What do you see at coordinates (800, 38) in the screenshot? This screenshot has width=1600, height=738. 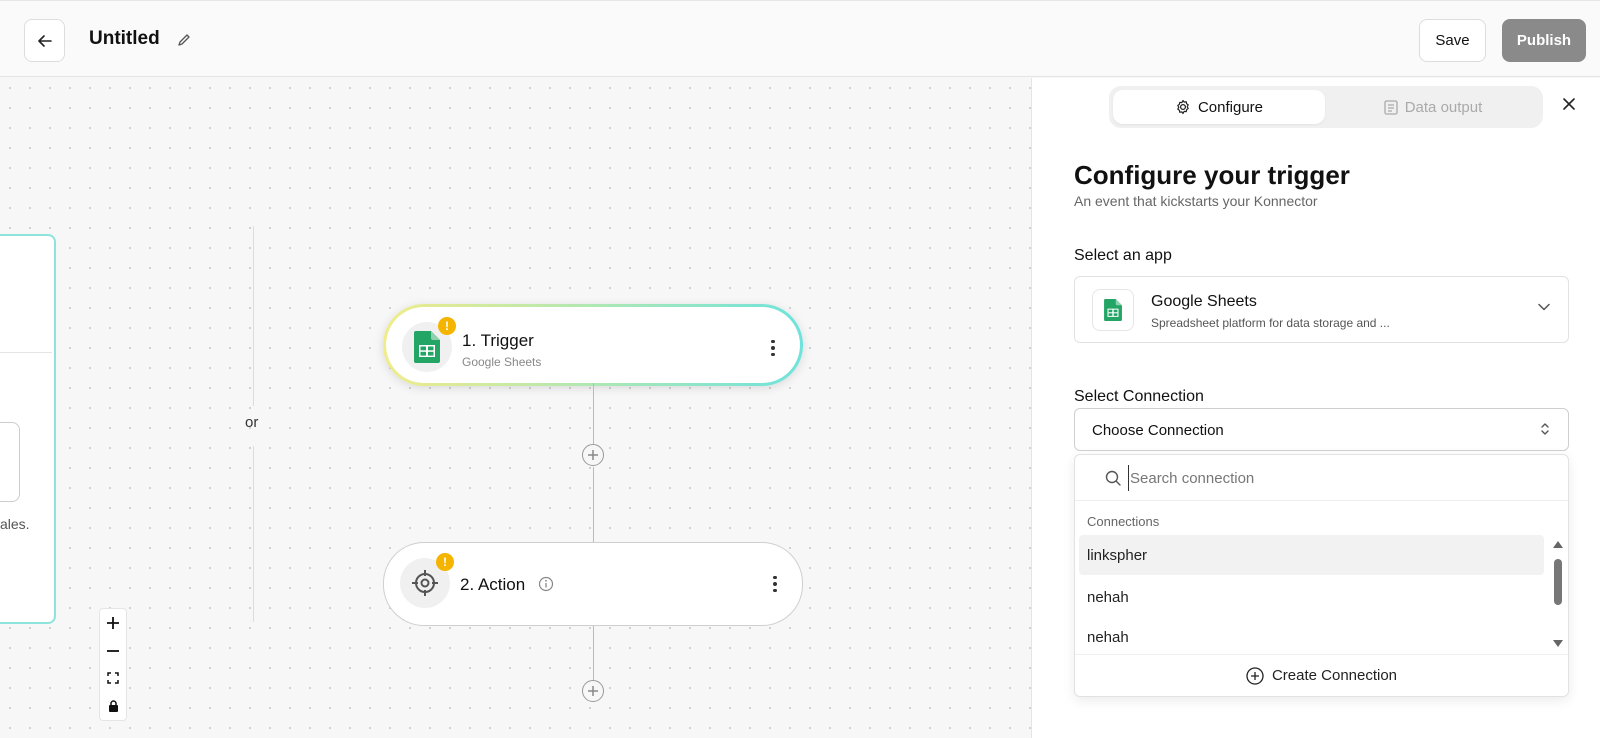 I see `top-bar: Untitled Save Publish` at bounding box center [800, 38].